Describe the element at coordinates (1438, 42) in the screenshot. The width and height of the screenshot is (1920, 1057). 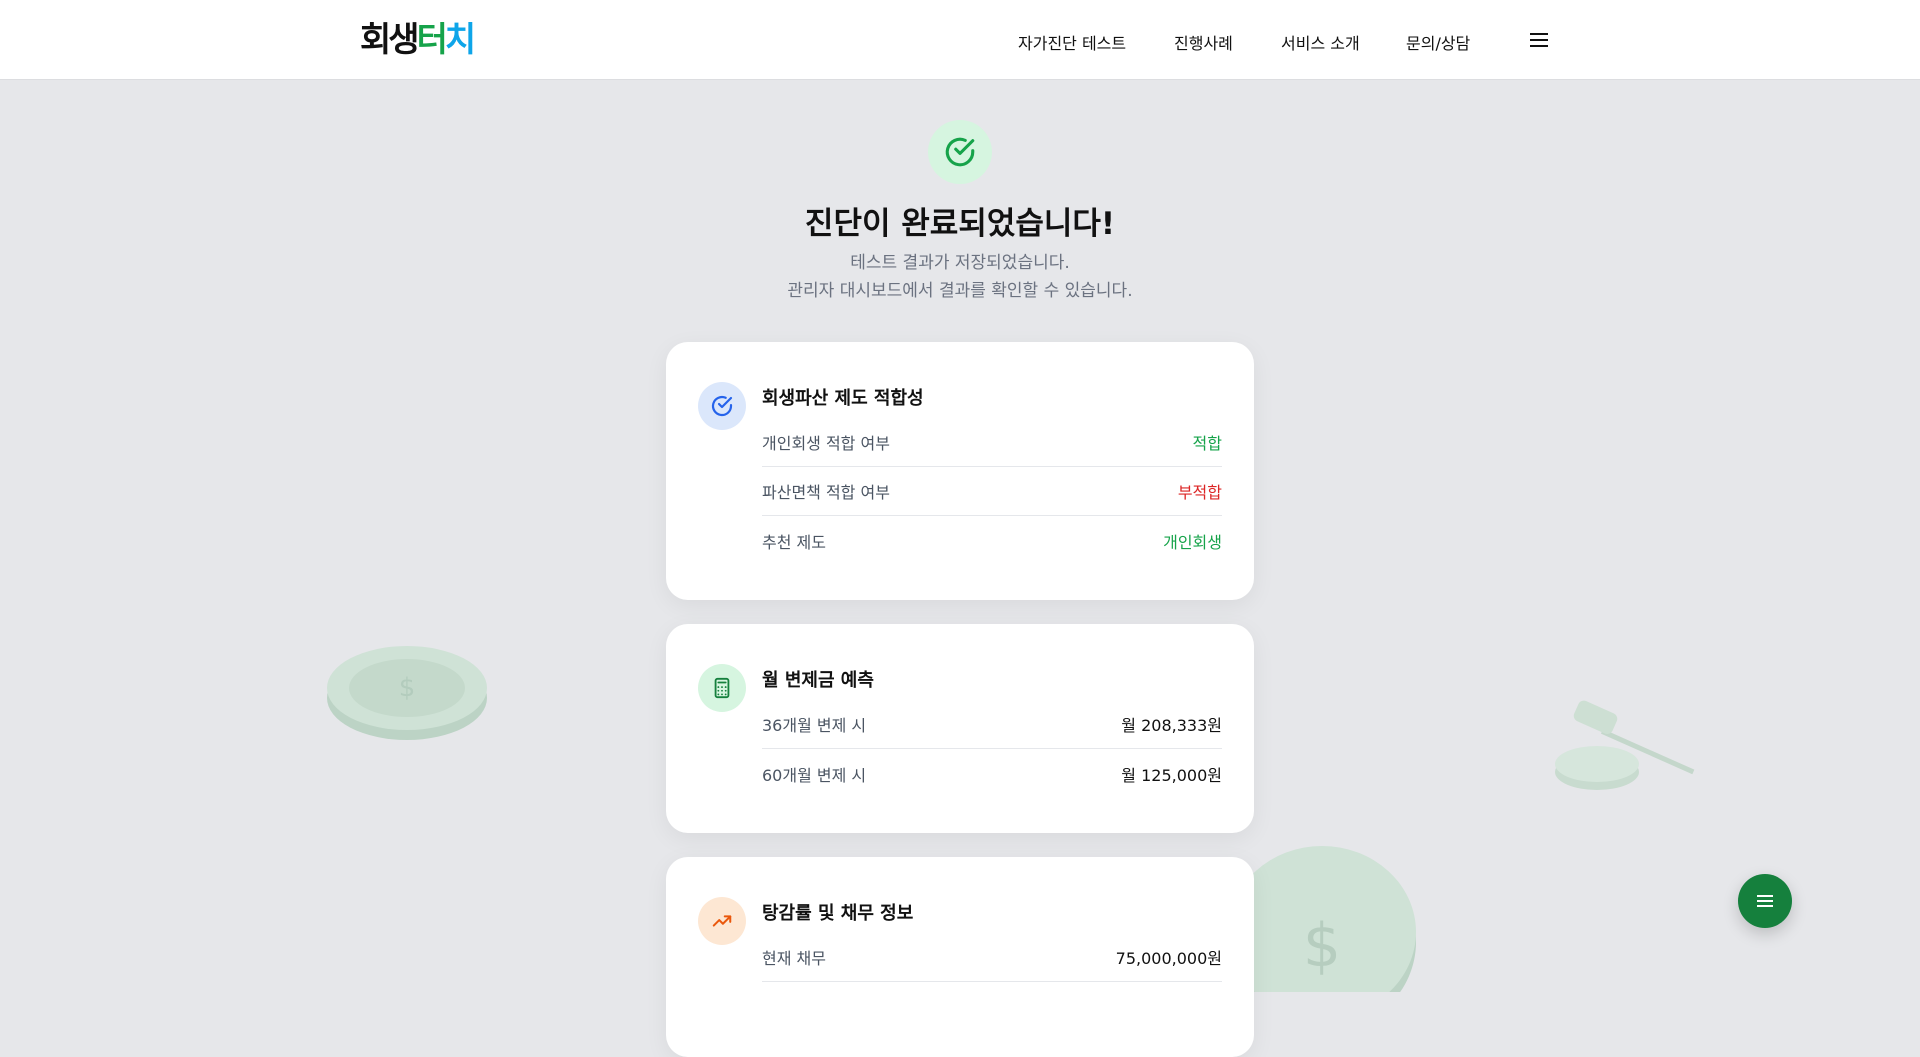
I see `nav-link-contact: 문의/상담` at that location.